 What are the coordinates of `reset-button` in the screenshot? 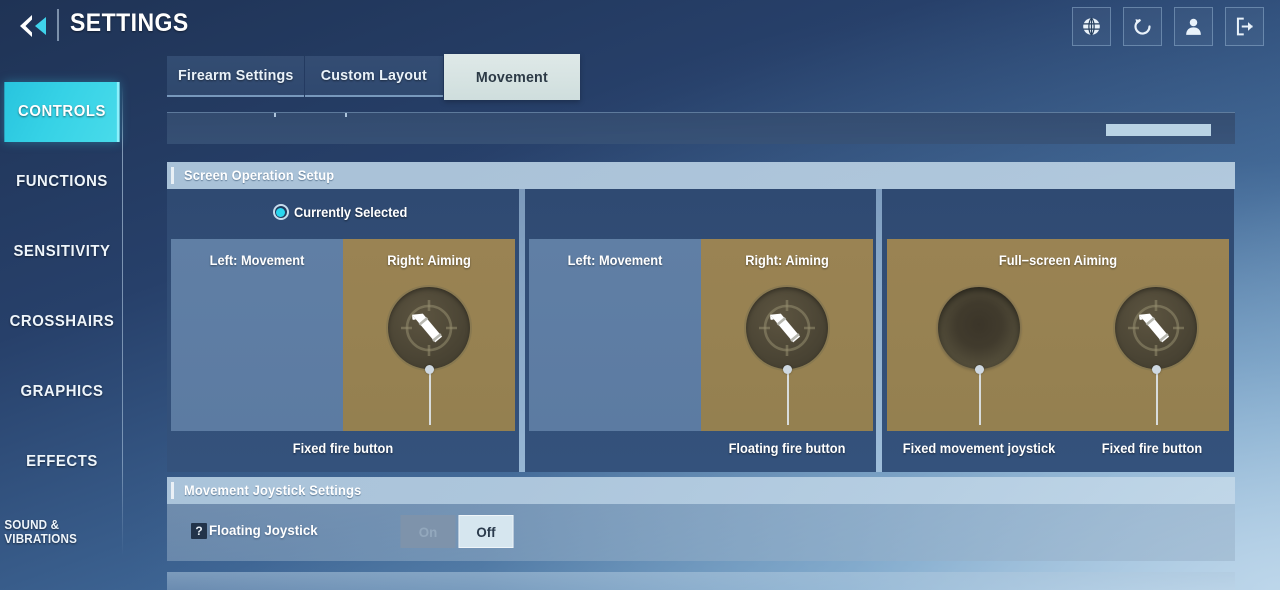 It's located at (1142, 26).